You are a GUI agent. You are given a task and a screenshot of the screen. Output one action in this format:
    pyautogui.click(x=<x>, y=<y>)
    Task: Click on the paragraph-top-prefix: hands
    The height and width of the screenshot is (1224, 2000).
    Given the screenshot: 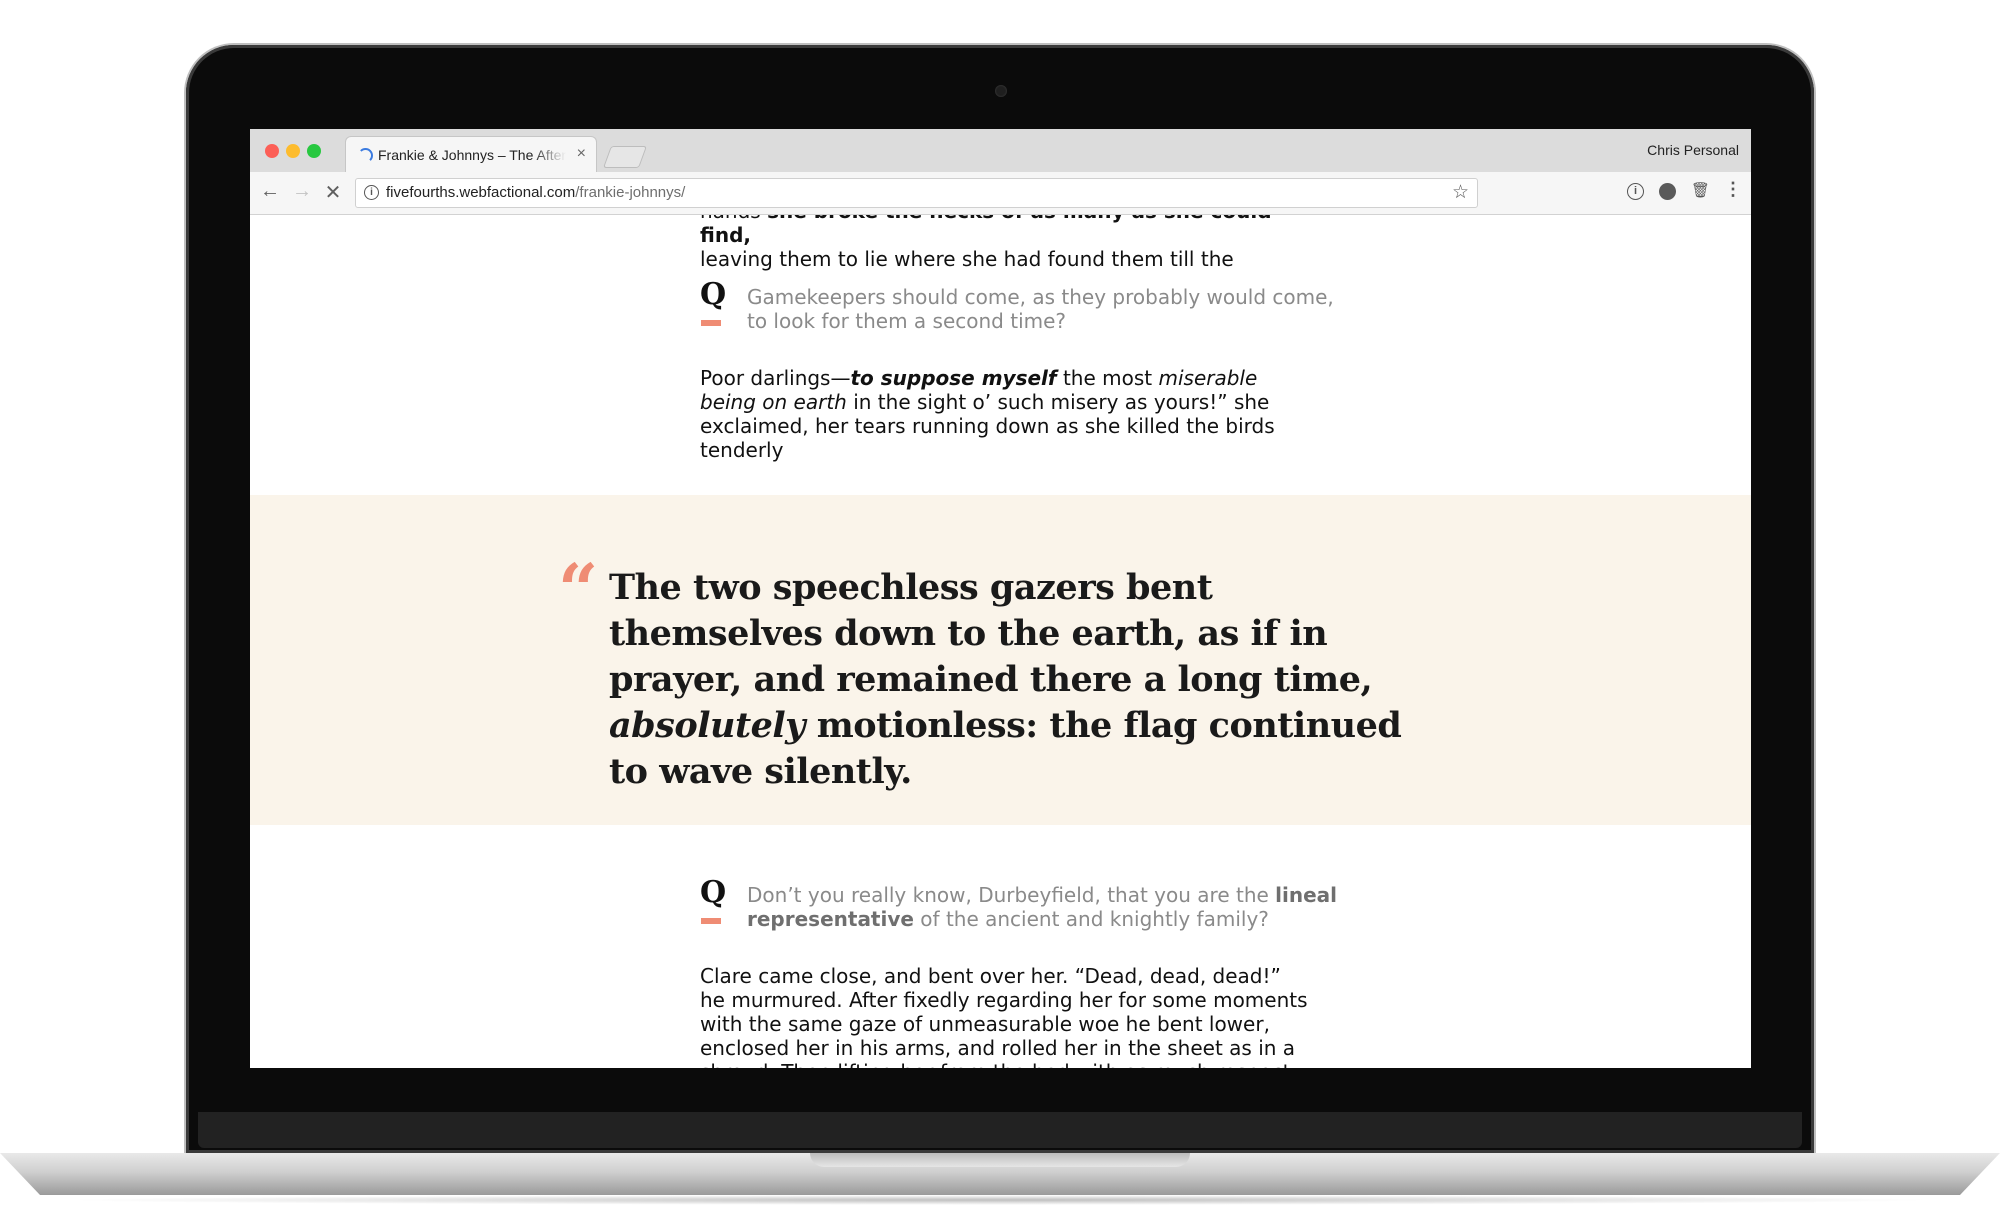 What is the action you would take?
    pyautogui.click(x=733, y=219)
    